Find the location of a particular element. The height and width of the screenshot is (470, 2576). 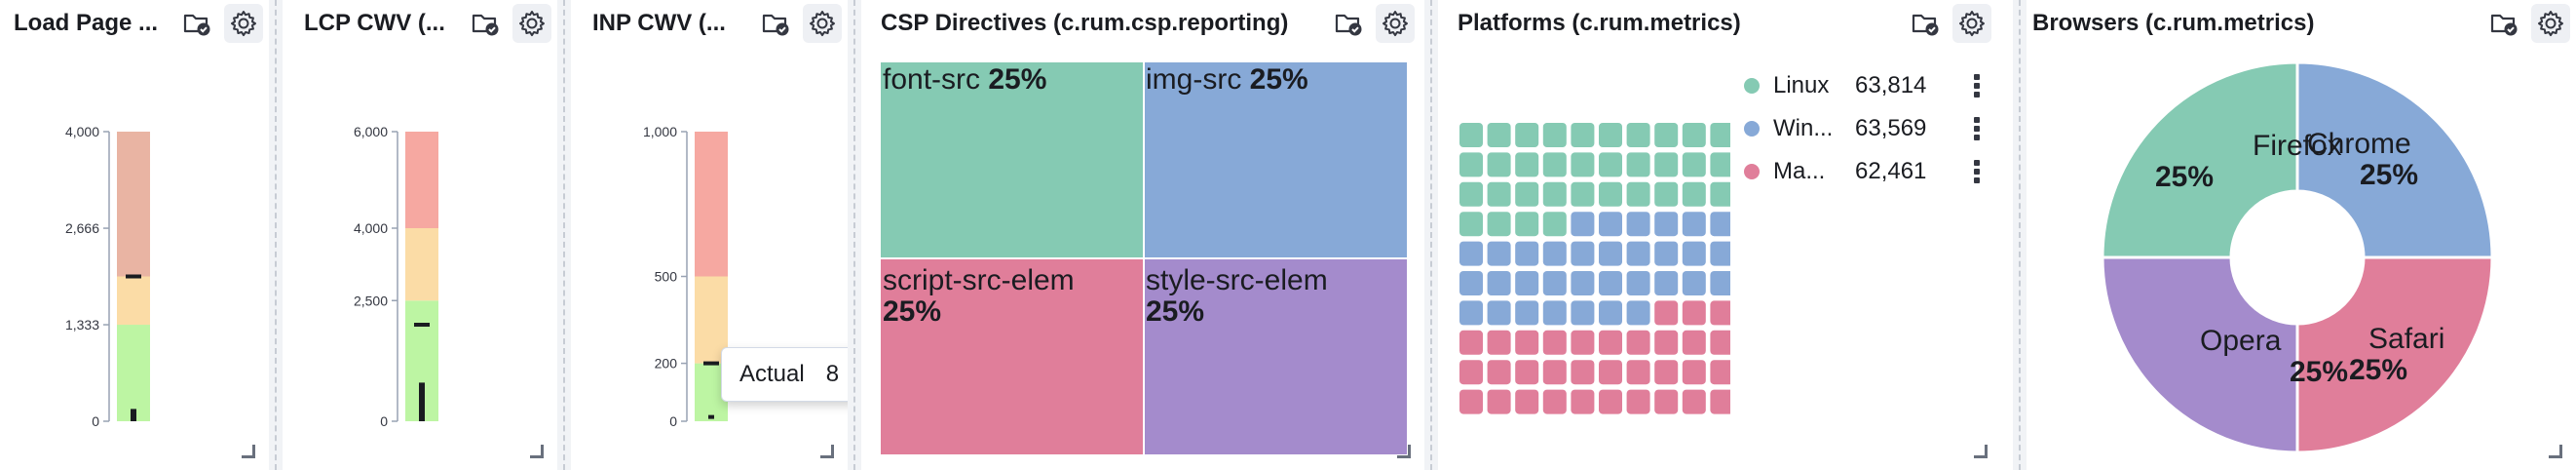

tile-label: img-src 25% is located at coordinates (1227, 80).